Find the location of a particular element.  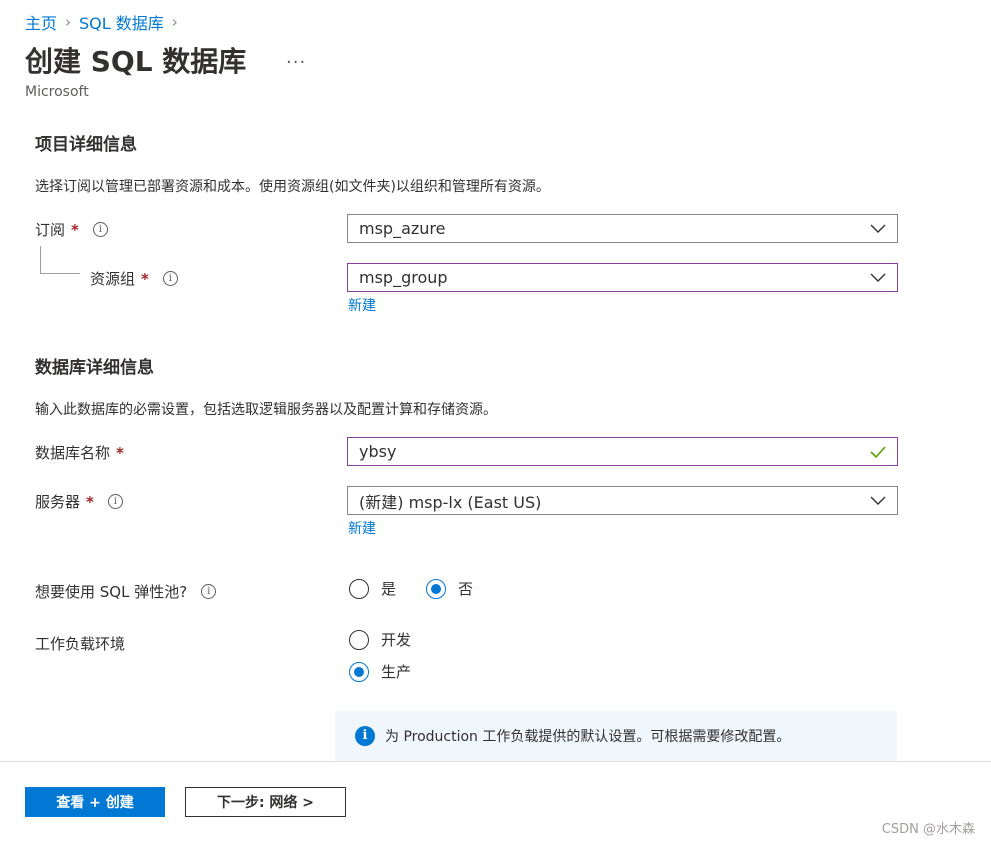

page-title: 创建 SQL 数据库 is located at coordinates (136, 61).